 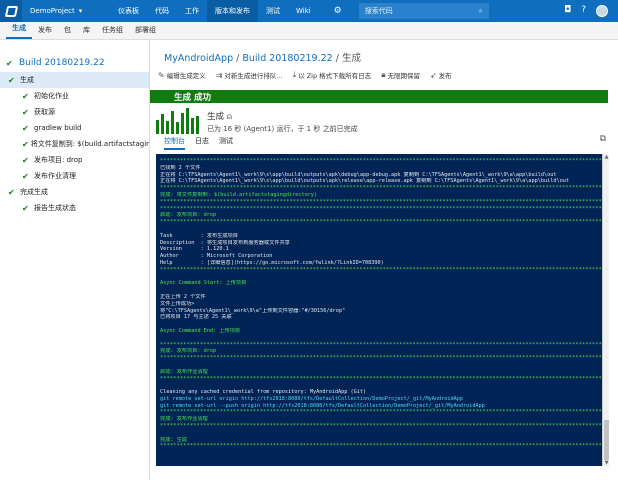 I want to click on help-icon: ?, so click(x=583, y=11).